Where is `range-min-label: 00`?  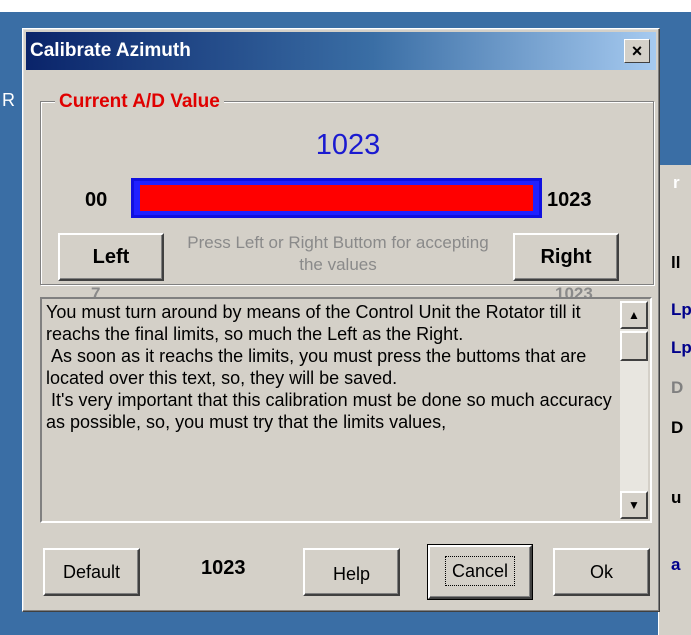
range-min-label: 00 is located at coordinates (96, 200).